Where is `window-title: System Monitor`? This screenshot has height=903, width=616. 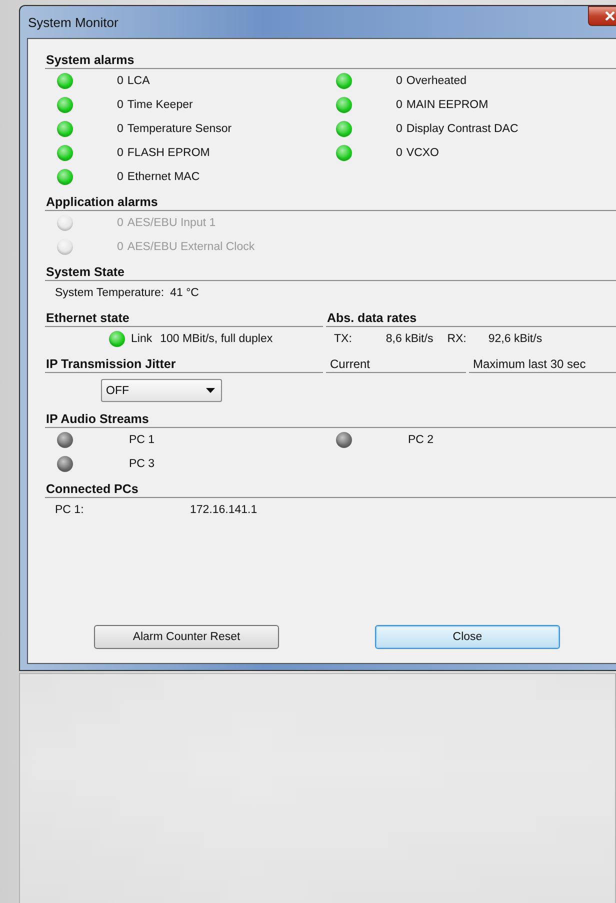 window-title: System Monitor is located at coordinates (73, 22).